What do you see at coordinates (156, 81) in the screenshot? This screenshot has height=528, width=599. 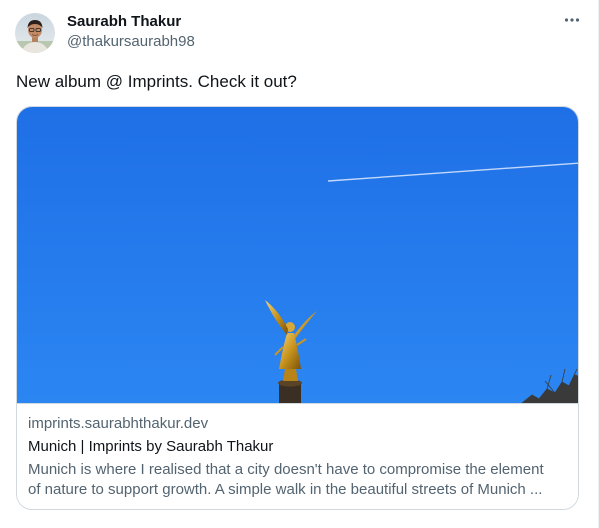 I see `tweet-text: New album @ Imprints. Check it out?` at bounding box center [156, 81].